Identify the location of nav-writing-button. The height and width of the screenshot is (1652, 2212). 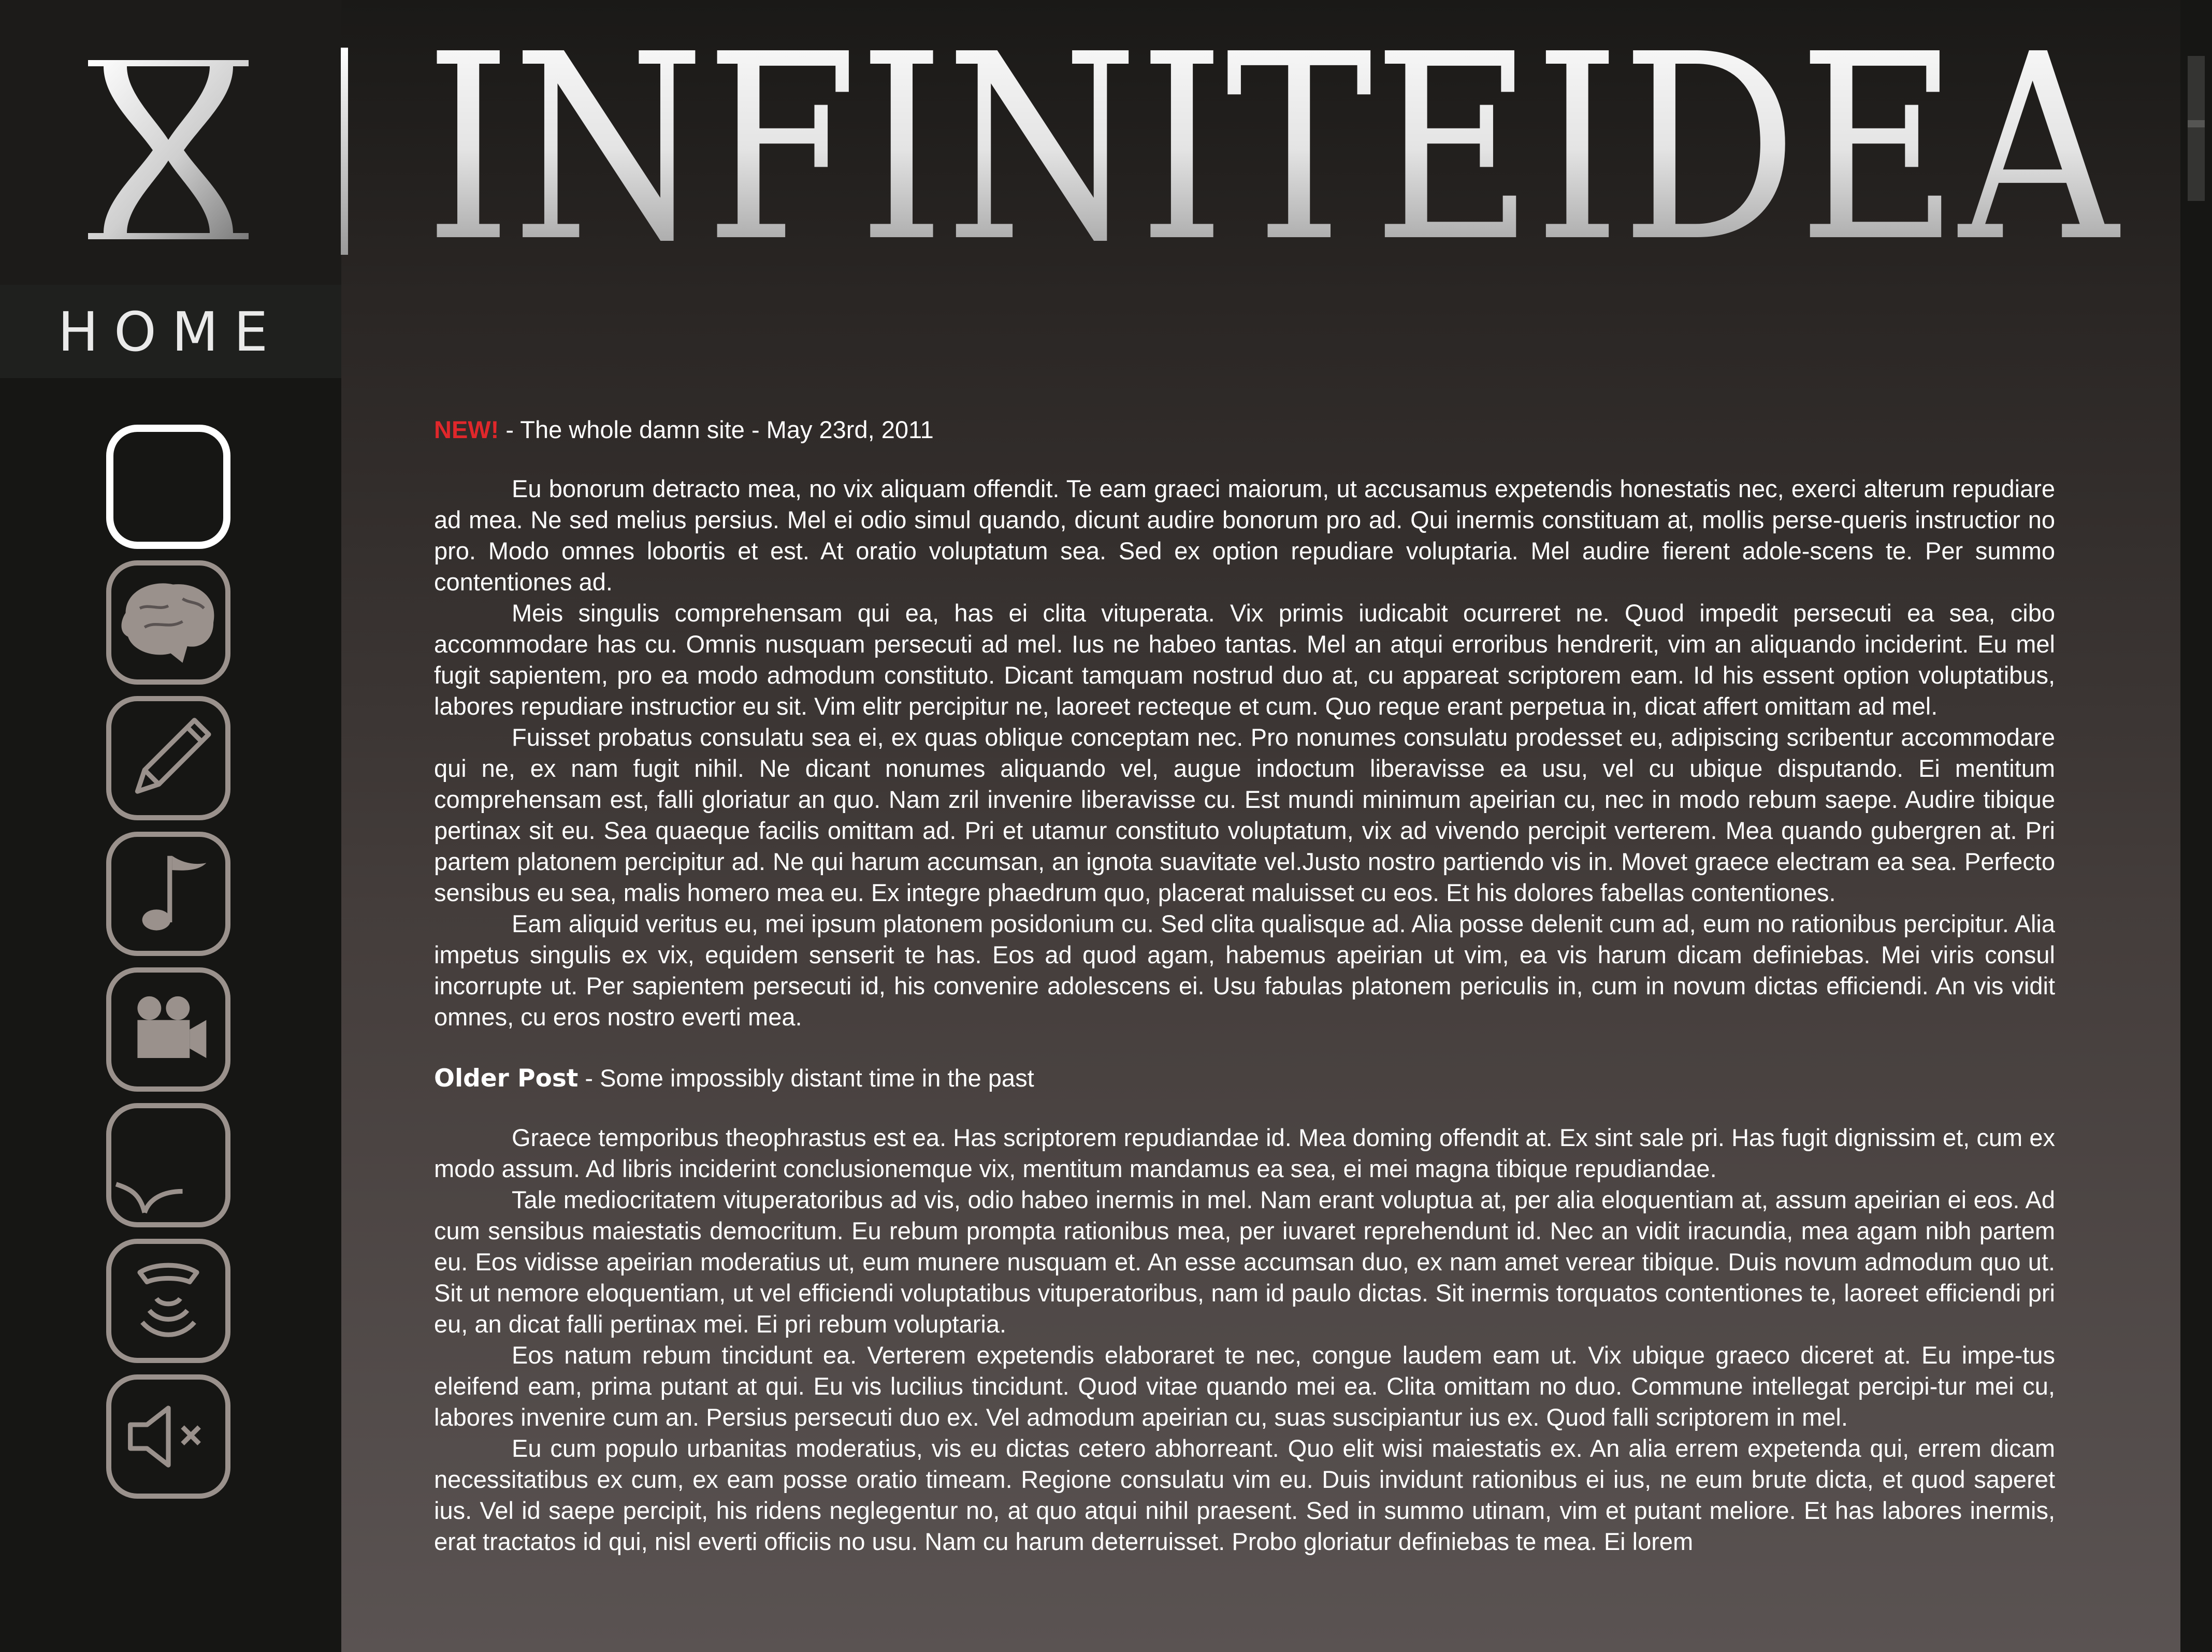
(168, 758).